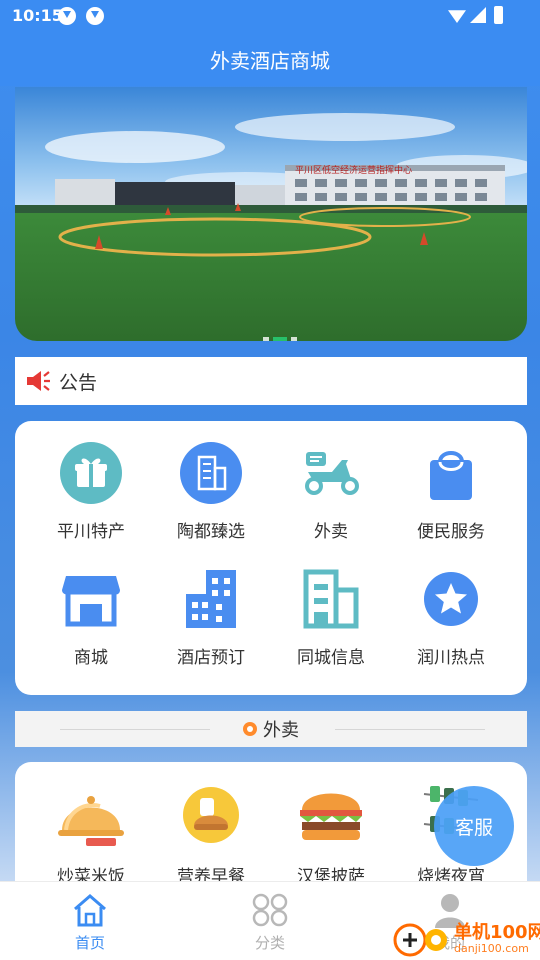 The height and width of the screenshot is (960, 540). Describe the element at coordinates (91, 599) in the screenshot. I see `storefront-icon` at that location.